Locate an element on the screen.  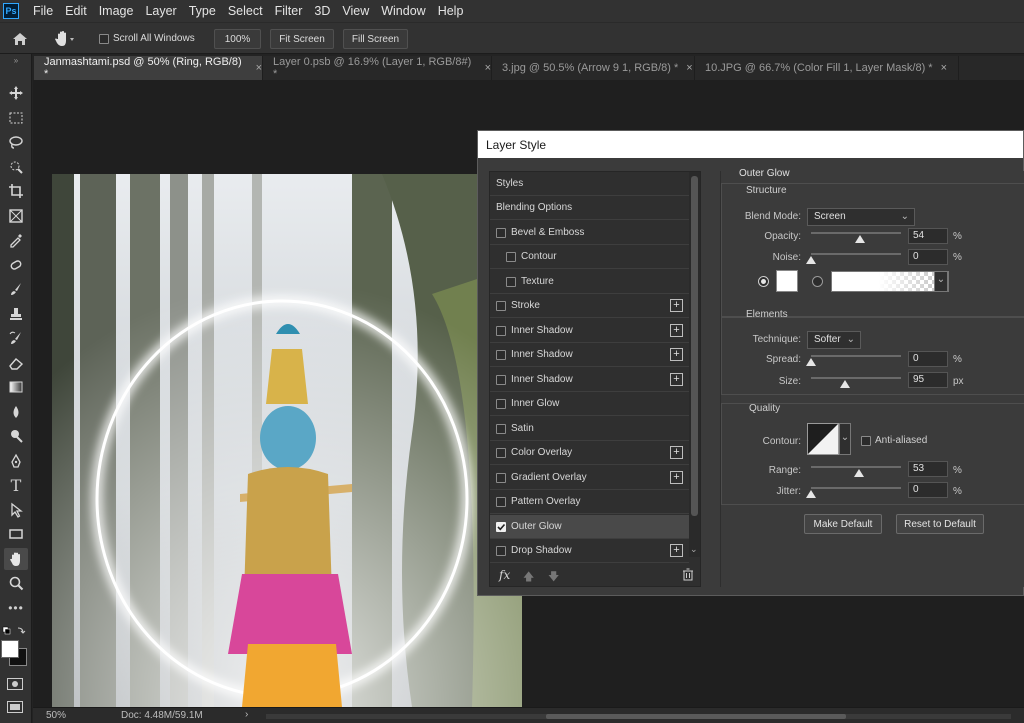
opacity-input: 54 is located at coordinates (928, 236).